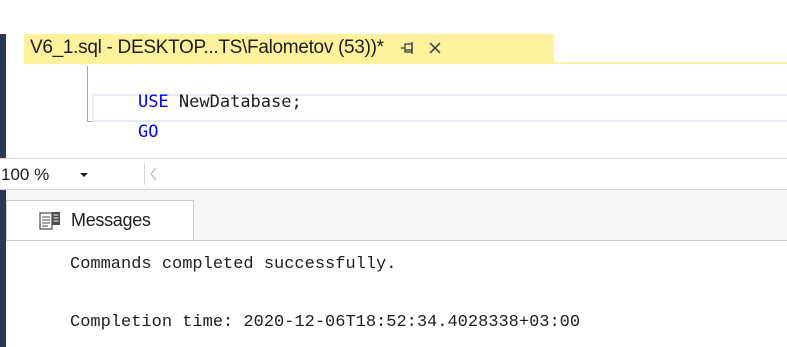 Image resolution: width=787 pixels, height=347 pixels. I want to click on message-line: Commands completed successfully., so click(233, 264).